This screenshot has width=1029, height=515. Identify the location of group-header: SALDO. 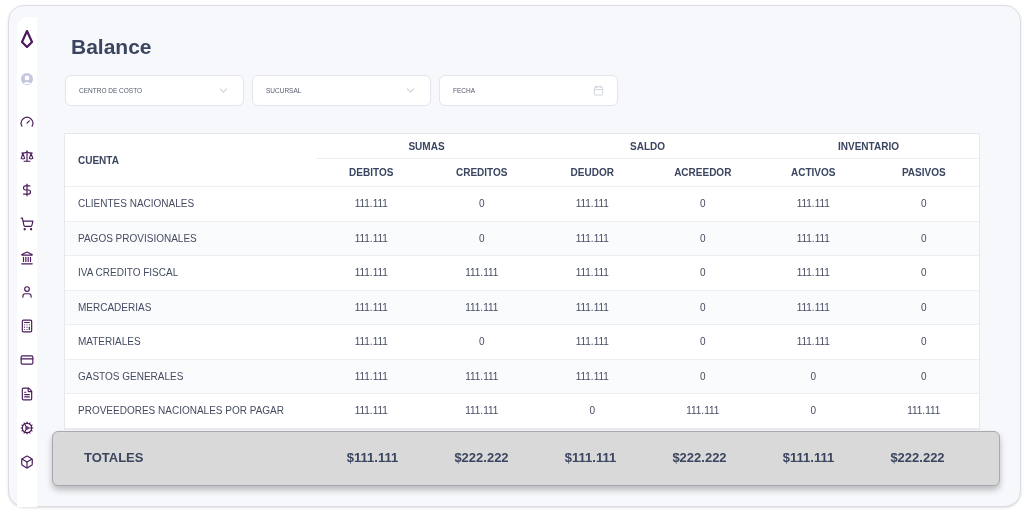
(647, 146).